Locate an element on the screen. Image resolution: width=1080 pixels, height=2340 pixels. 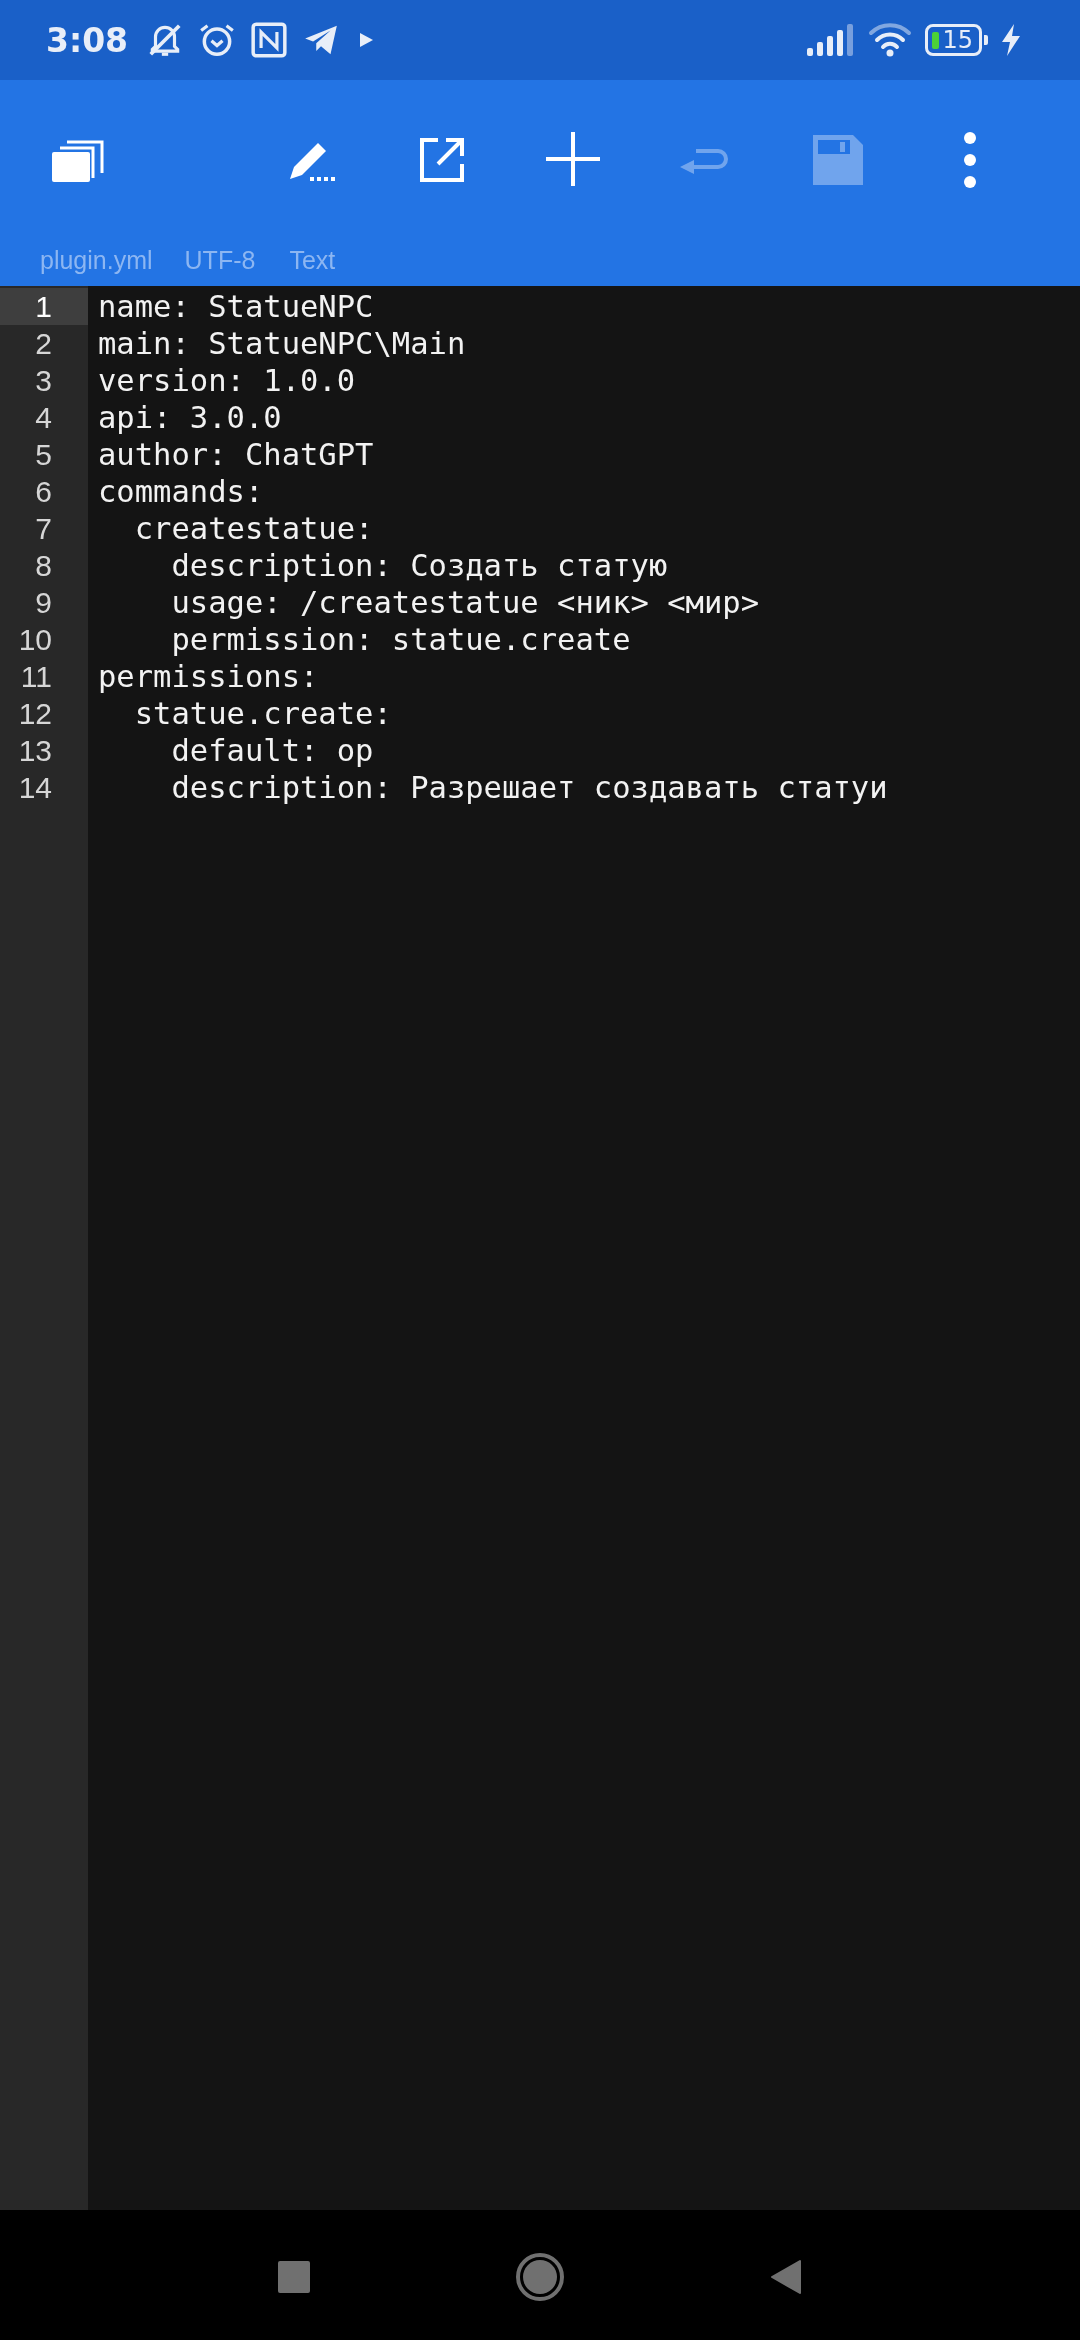
line-number: 8 is located at coordinates (43, 566).